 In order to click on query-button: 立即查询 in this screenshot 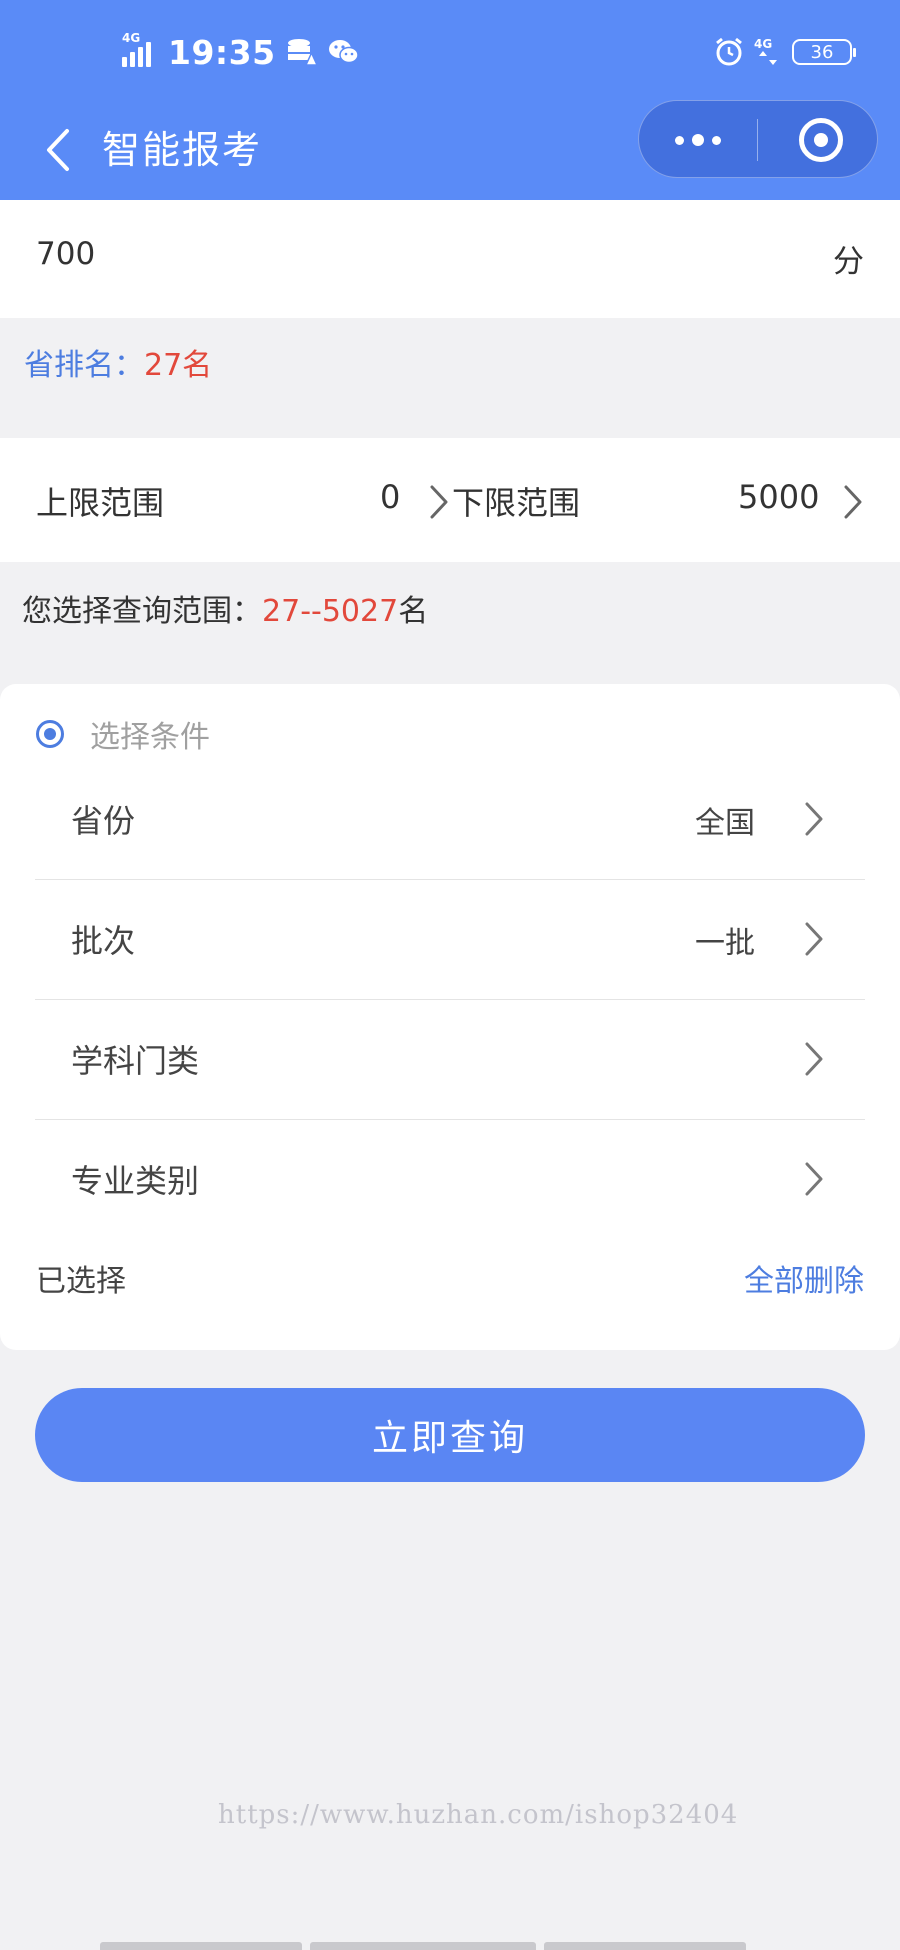, I will do `click(450, 1435)`.